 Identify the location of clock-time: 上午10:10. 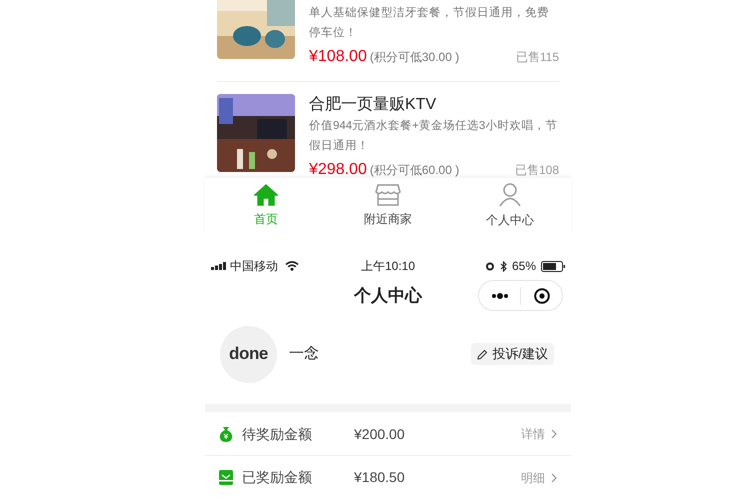
(388, 266).